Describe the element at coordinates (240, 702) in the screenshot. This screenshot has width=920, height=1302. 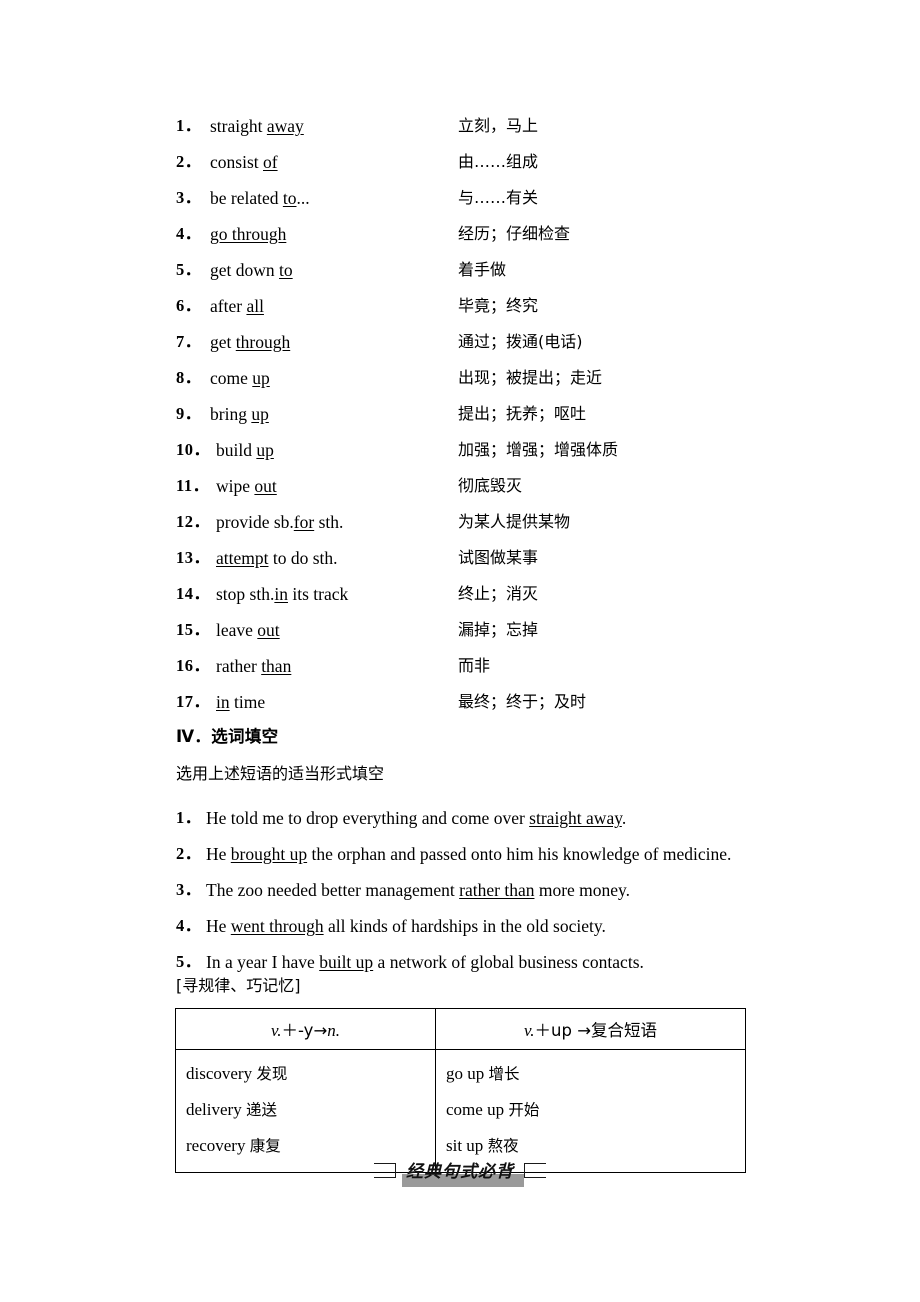
I see `phrase-english: in time` at that location.